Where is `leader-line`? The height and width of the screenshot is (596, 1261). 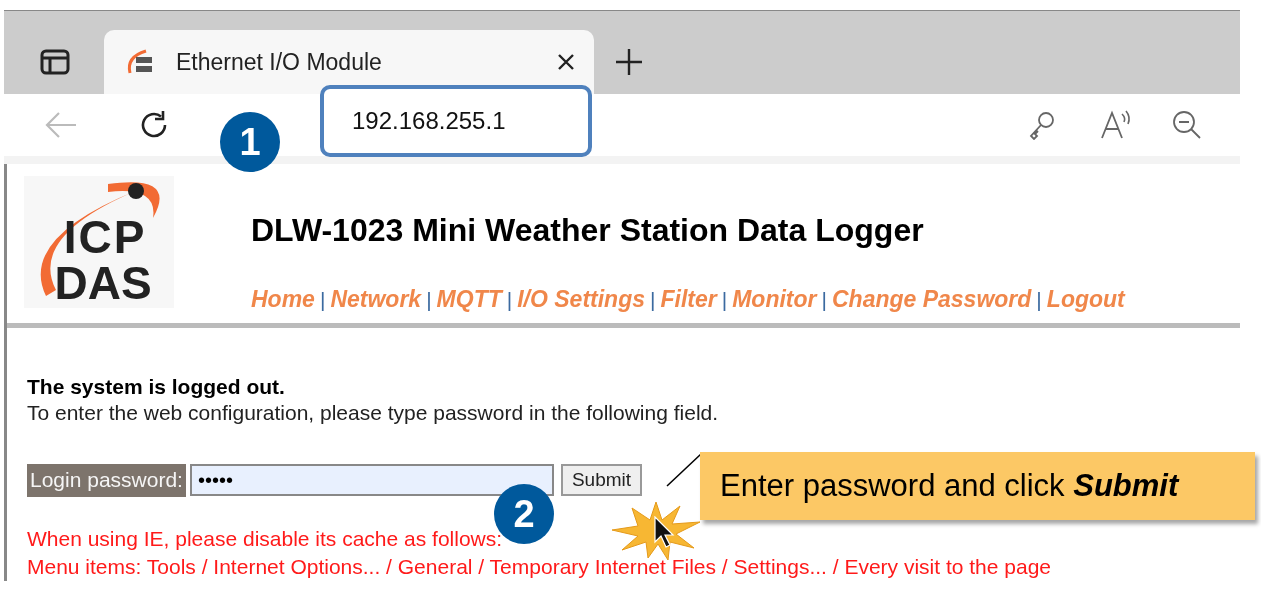 leader-line is located at coordinates (684, 470).